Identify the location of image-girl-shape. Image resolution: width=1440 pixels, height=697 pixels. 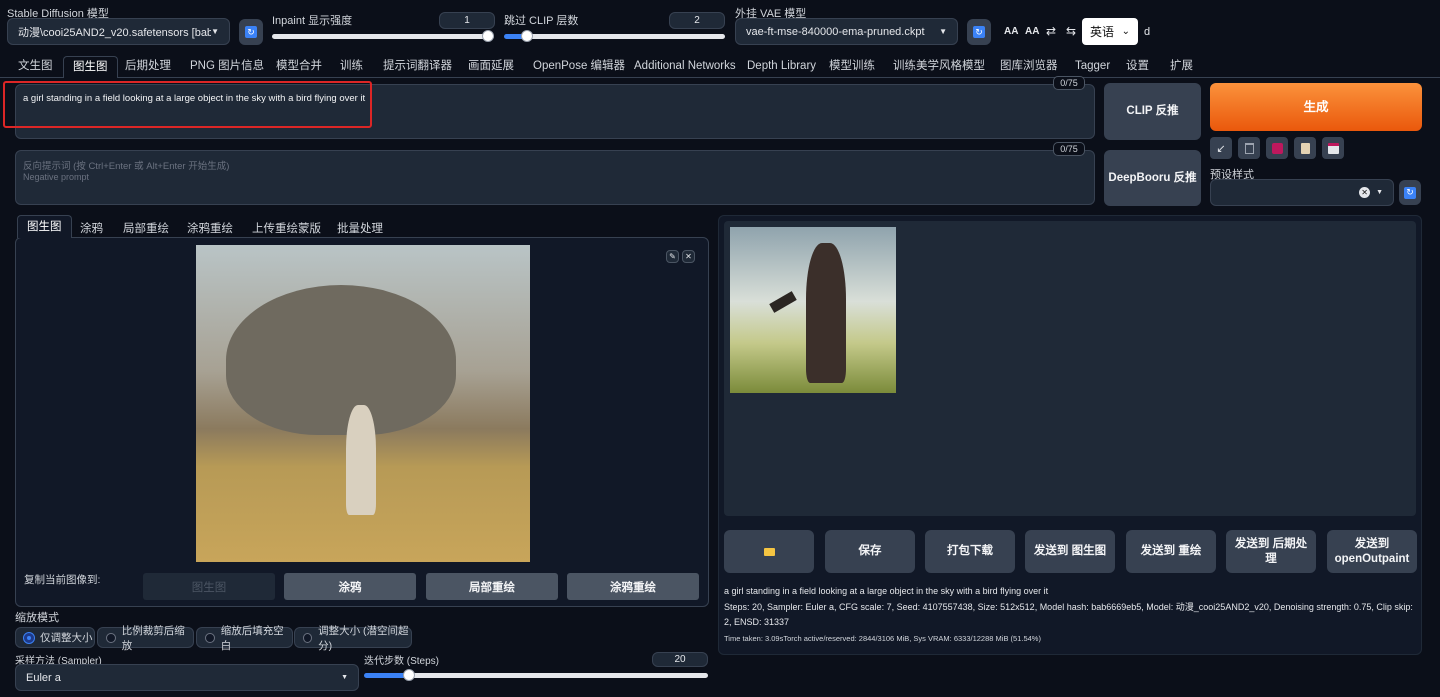
(826, 313).